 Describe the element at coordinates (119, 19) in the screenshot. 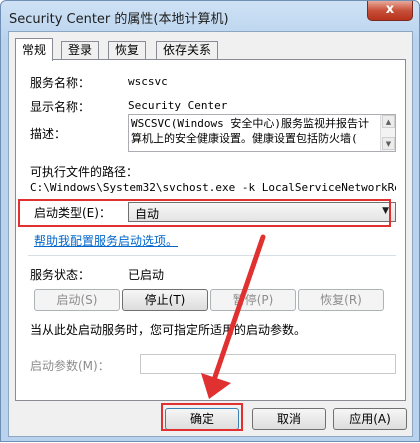

I see `window-title: Security Center 的属性(本地计算机)` at that location.